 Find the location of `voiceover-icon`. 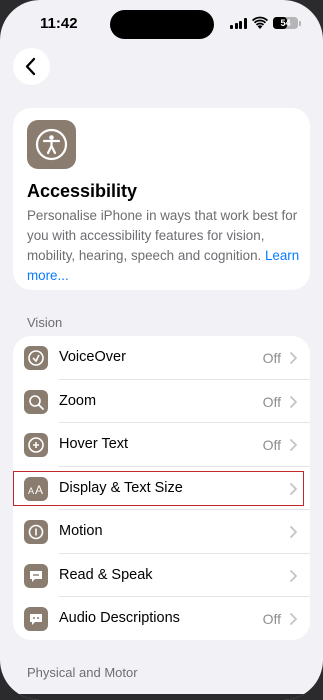

voiceover-icon is located at coordinates (36, 358).